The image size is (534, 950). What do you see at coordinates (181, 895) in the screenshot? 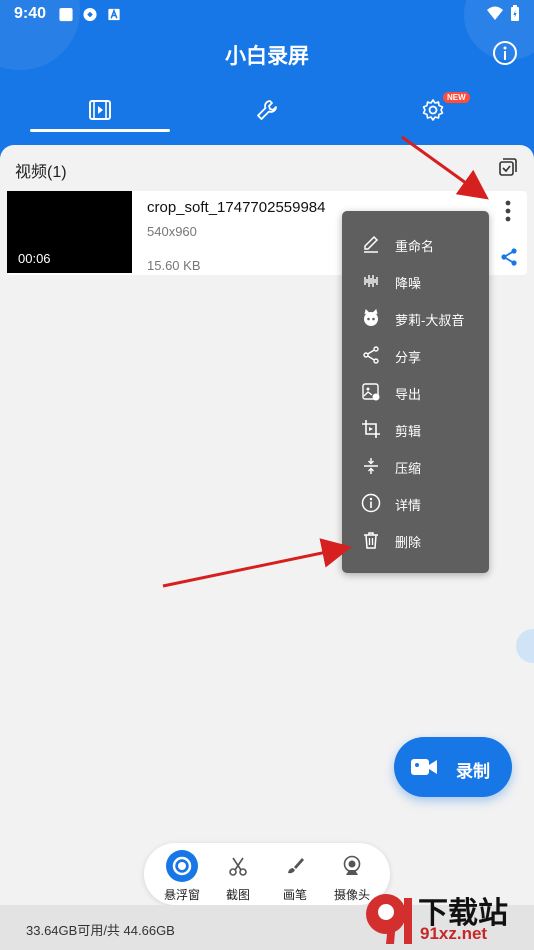
I see `tool-label: 悬浮窗` at bounding box center [181, 895].